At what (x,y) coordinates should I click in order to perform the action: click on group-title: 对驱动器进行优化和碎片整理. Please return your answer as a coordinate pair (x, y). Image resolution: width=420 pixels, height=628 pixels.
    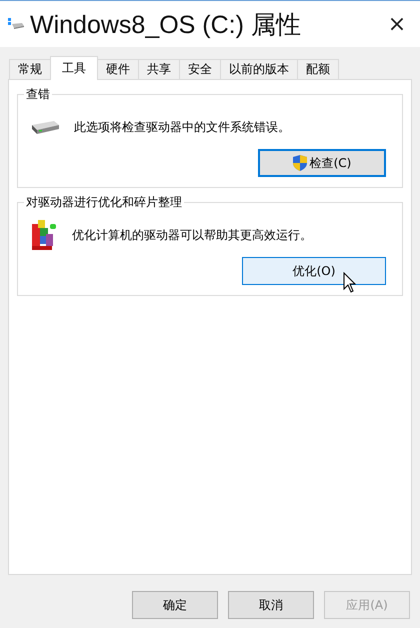
    Looking at the image, I should click on (104, 202).